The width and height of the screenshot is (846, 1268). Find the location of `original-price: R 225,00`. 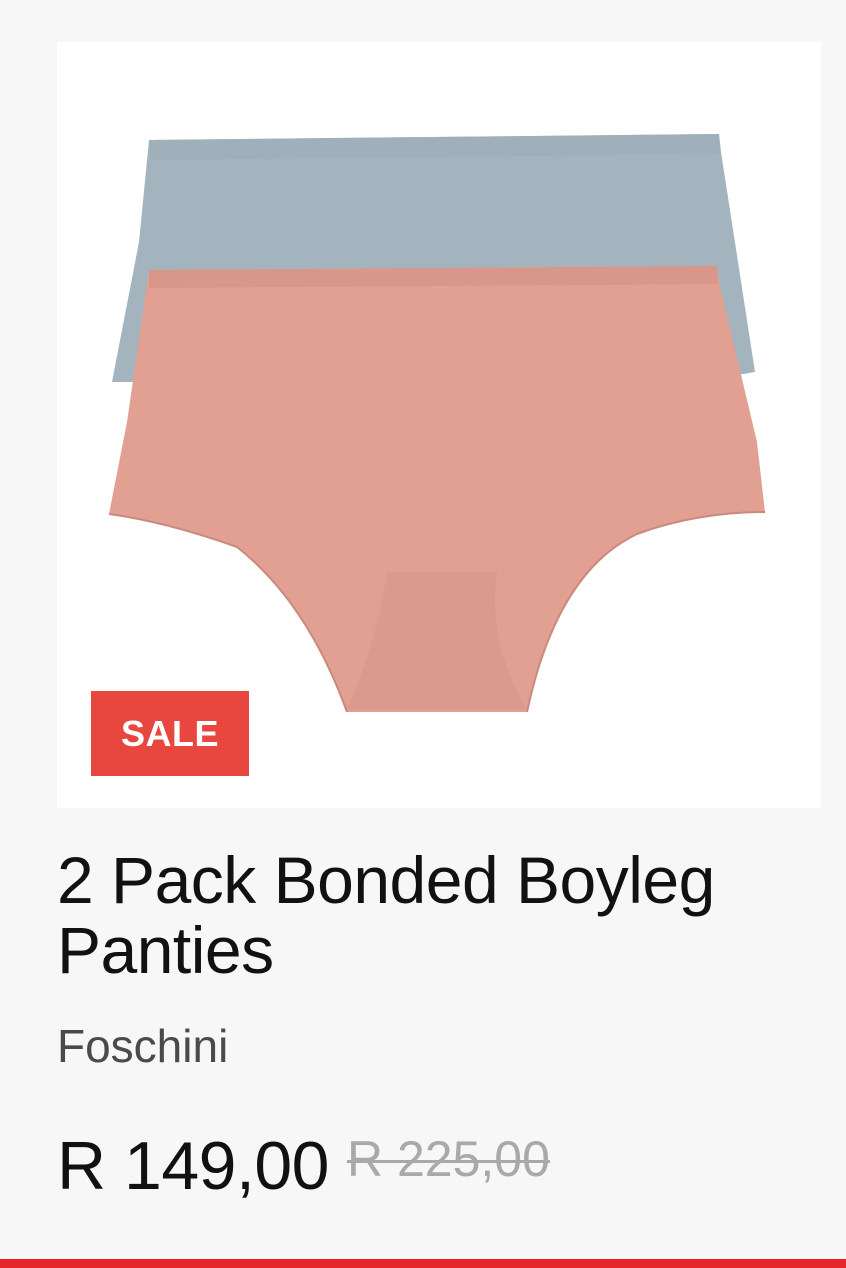

original-price: R 225,00 is located at coordinates (448, 1159).